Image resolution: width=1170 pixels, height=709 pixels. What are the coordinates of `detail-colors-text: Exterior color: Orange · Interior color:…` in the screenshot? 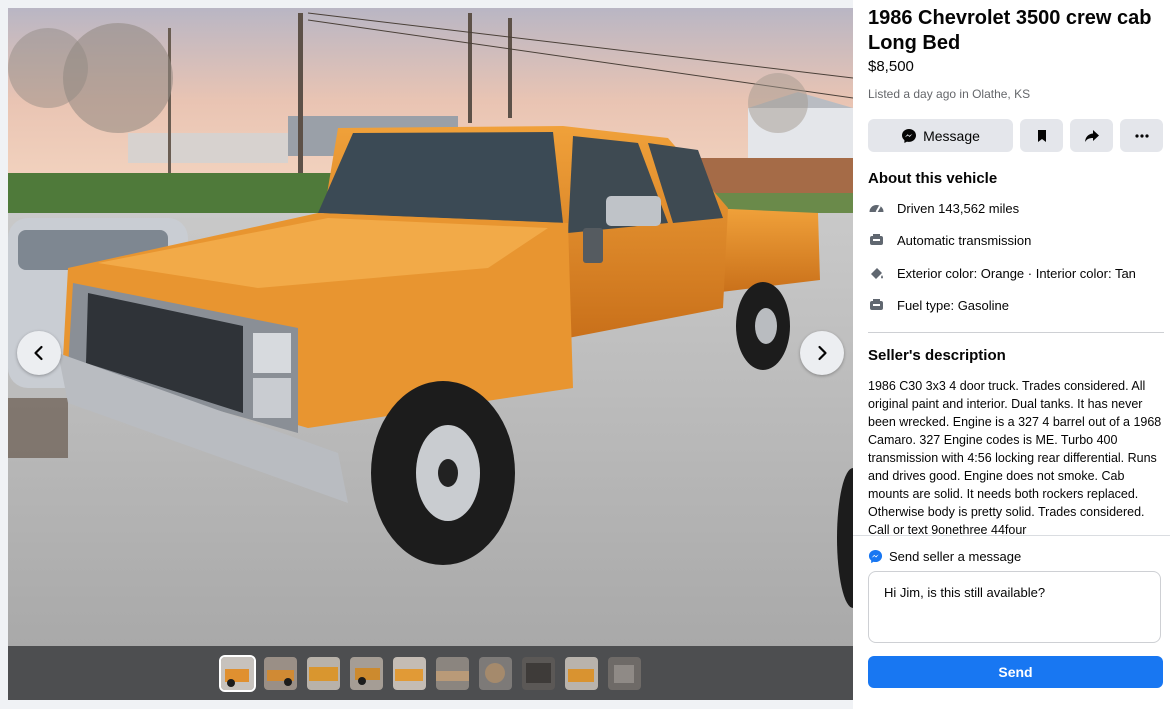 It's located at (1016, 273).